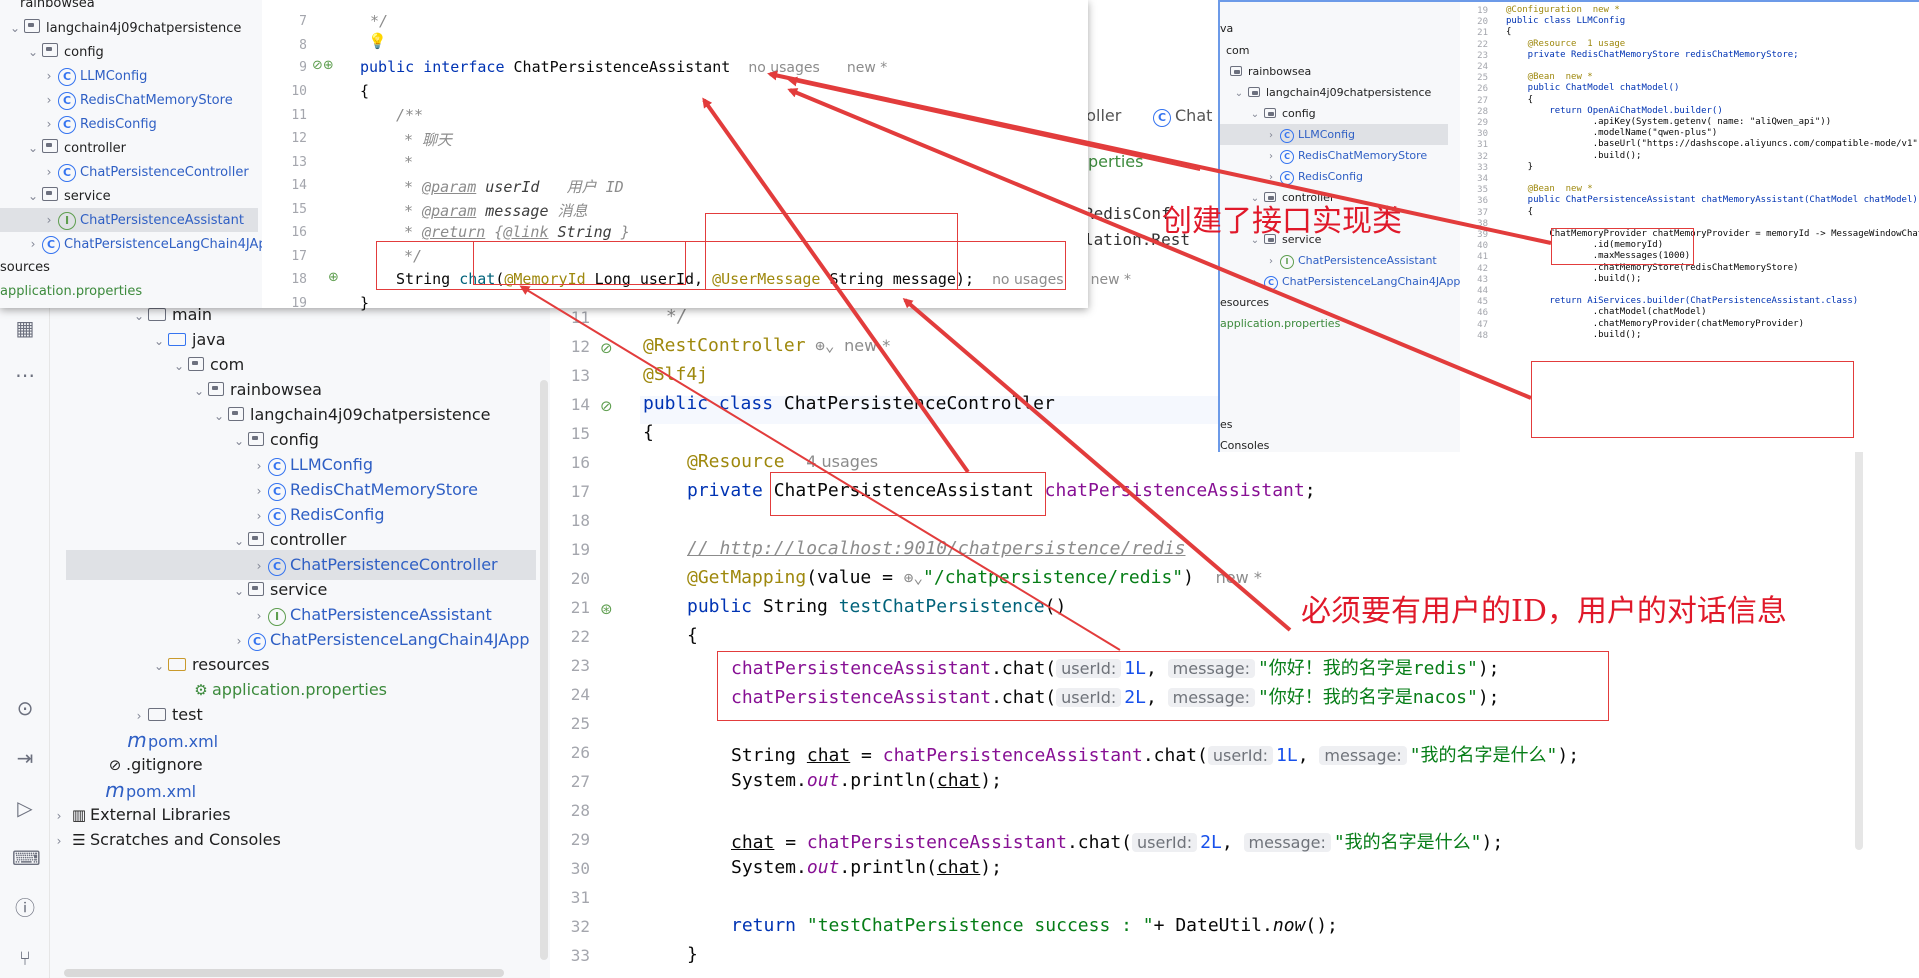 This screenshot has height=978, width=1919. Describe the element at coordinates (1163, 686) in the screenshot. I see `annotation-box-chat-calls` at that location.